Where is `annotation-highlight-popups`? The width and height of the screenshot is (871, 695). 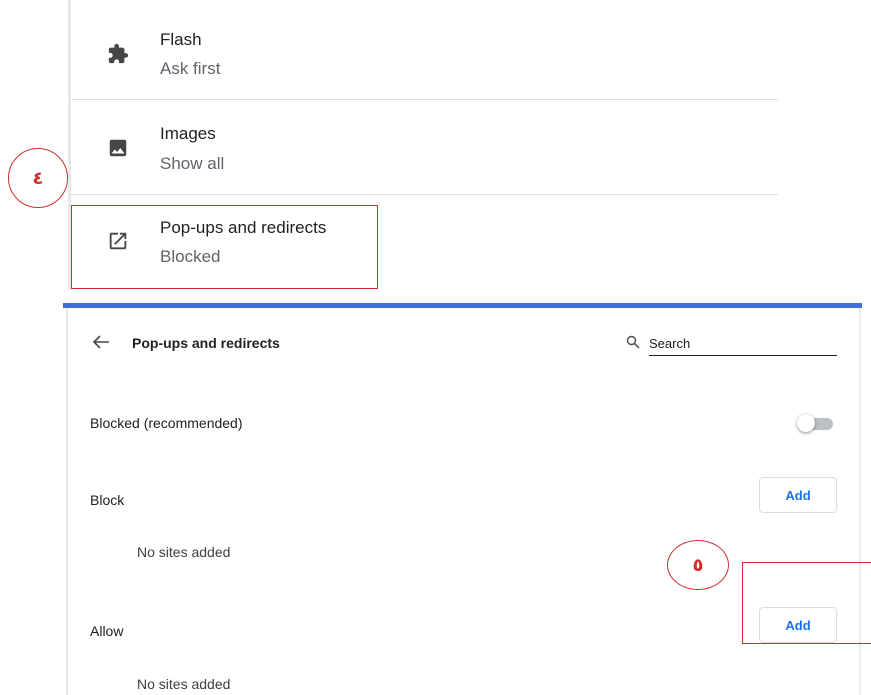
annotation-highlight-popups is located at coordinates (224, 247).